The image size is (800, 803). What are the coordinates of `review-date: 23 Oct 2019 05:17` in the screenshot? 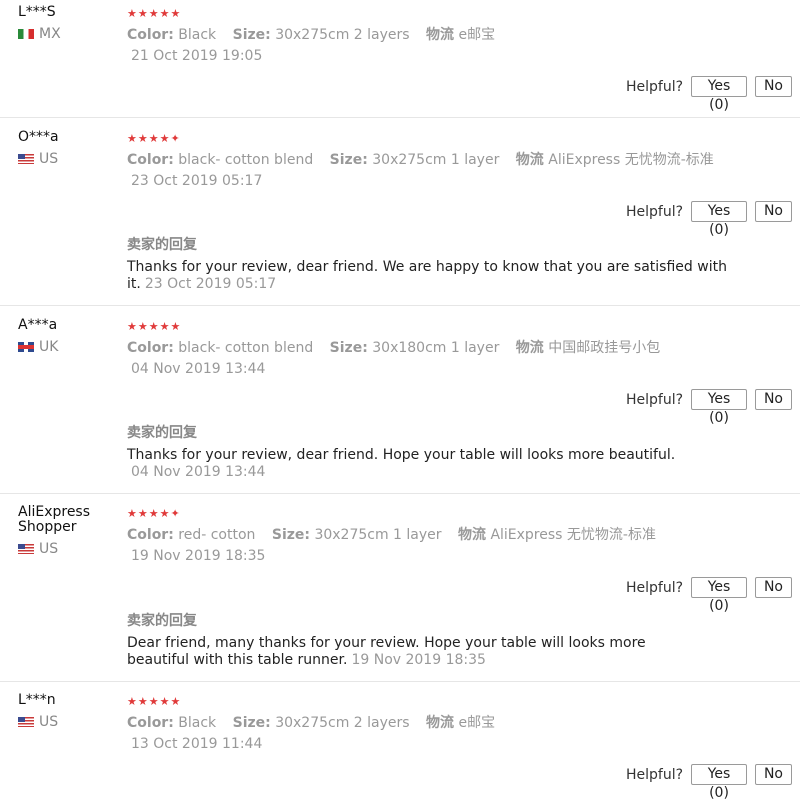 It's located at (197, 181).